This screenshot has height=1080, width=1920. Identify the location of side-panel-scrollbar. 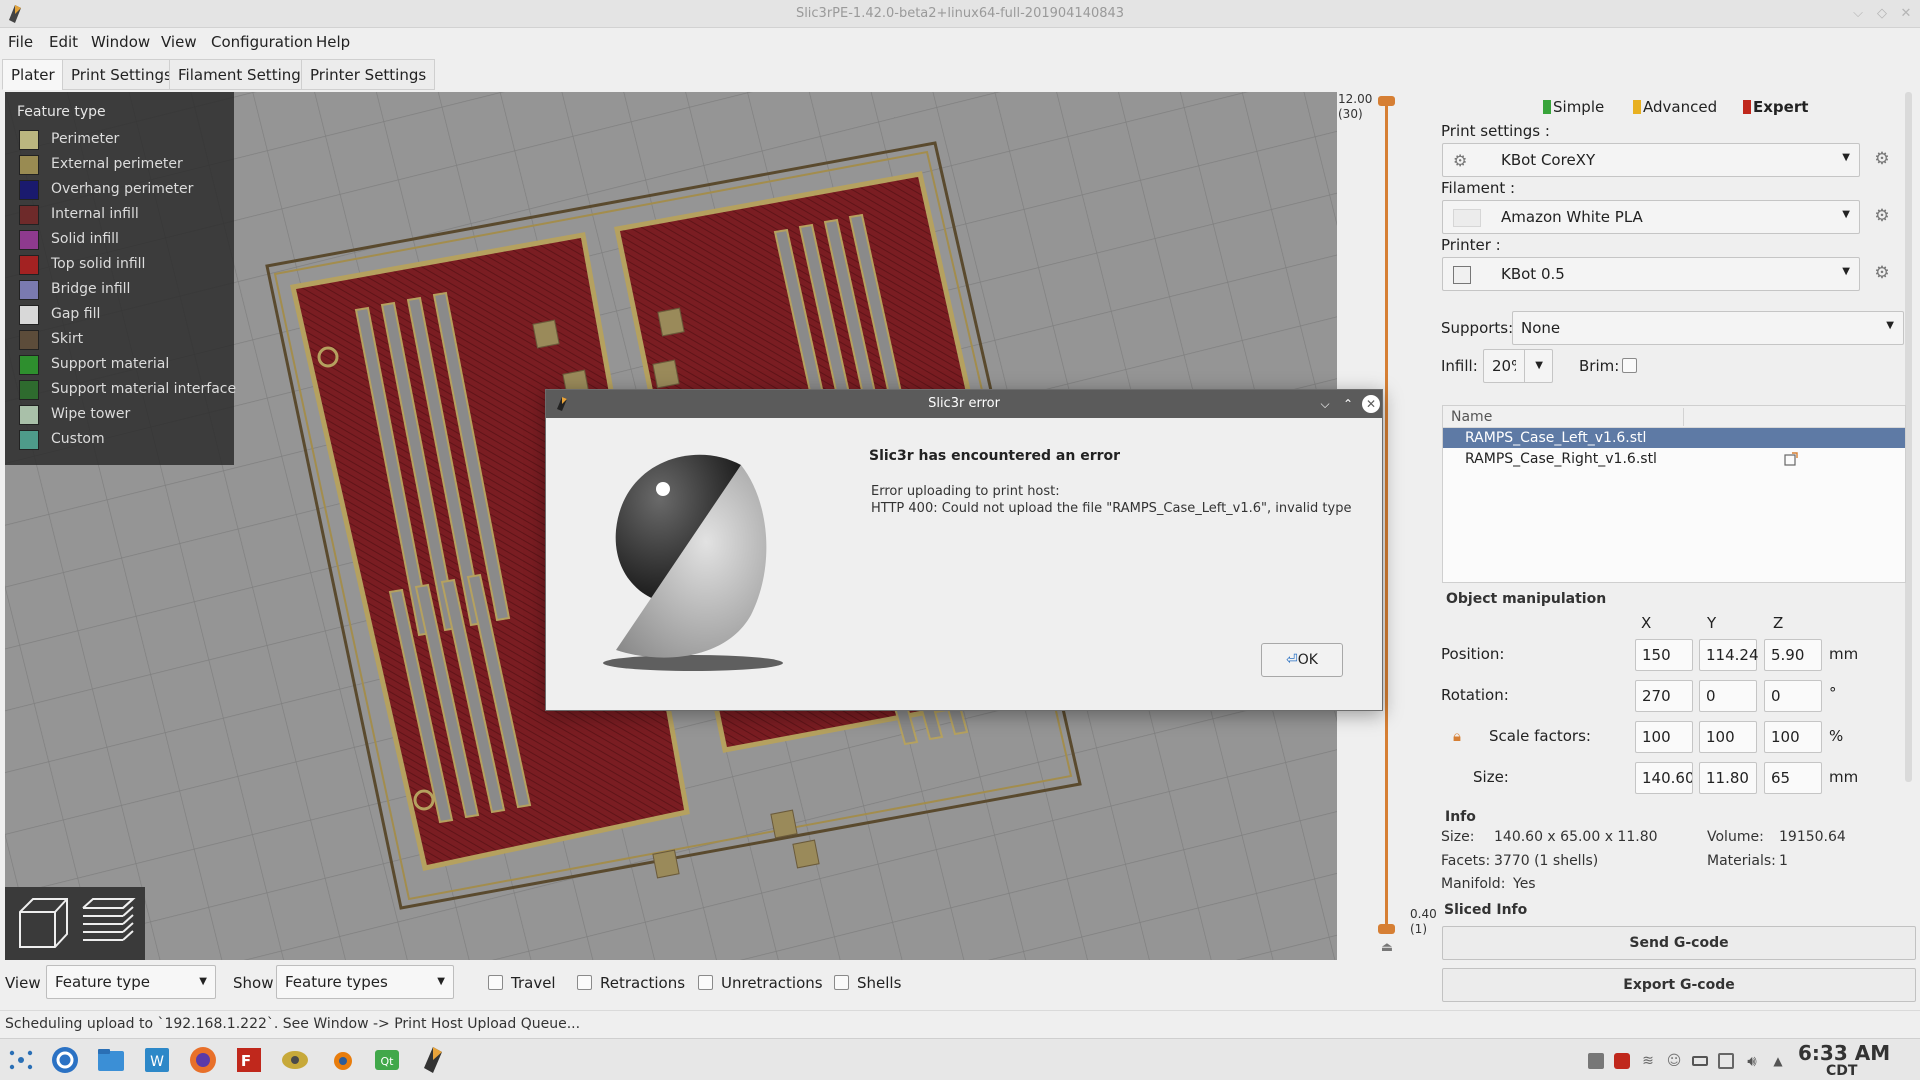
(1908, 437).